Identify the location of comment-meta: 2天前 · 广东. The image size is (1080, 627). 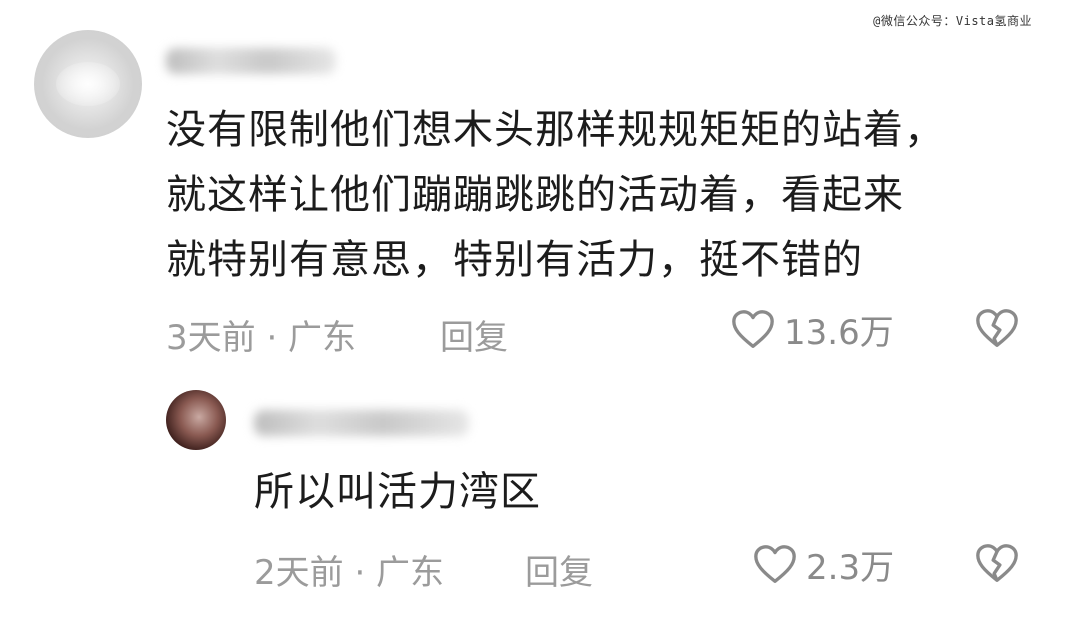
(349, 573).